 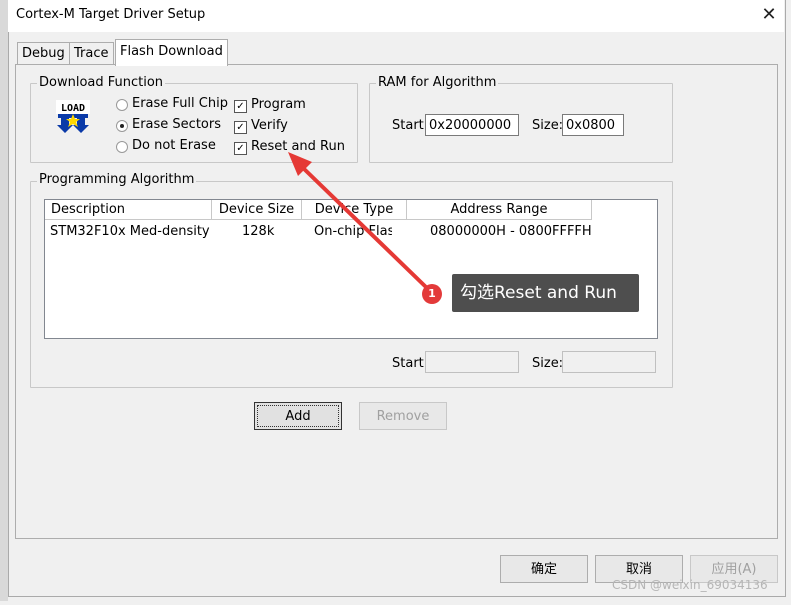 I want to click on radio-erase-full-chip, so click(x=122, y=105).